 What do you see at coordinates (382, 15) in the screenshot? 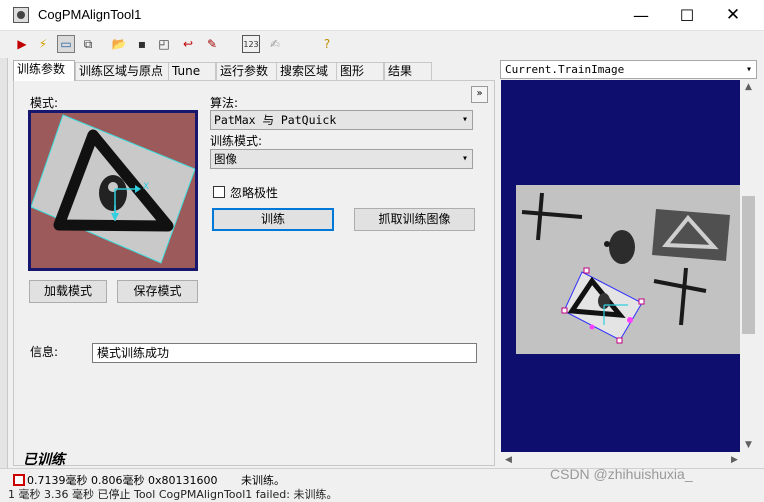
I see `title-bar: CogPMAlignTool1 — ☐ ✕` at bounding box center [382, 15].